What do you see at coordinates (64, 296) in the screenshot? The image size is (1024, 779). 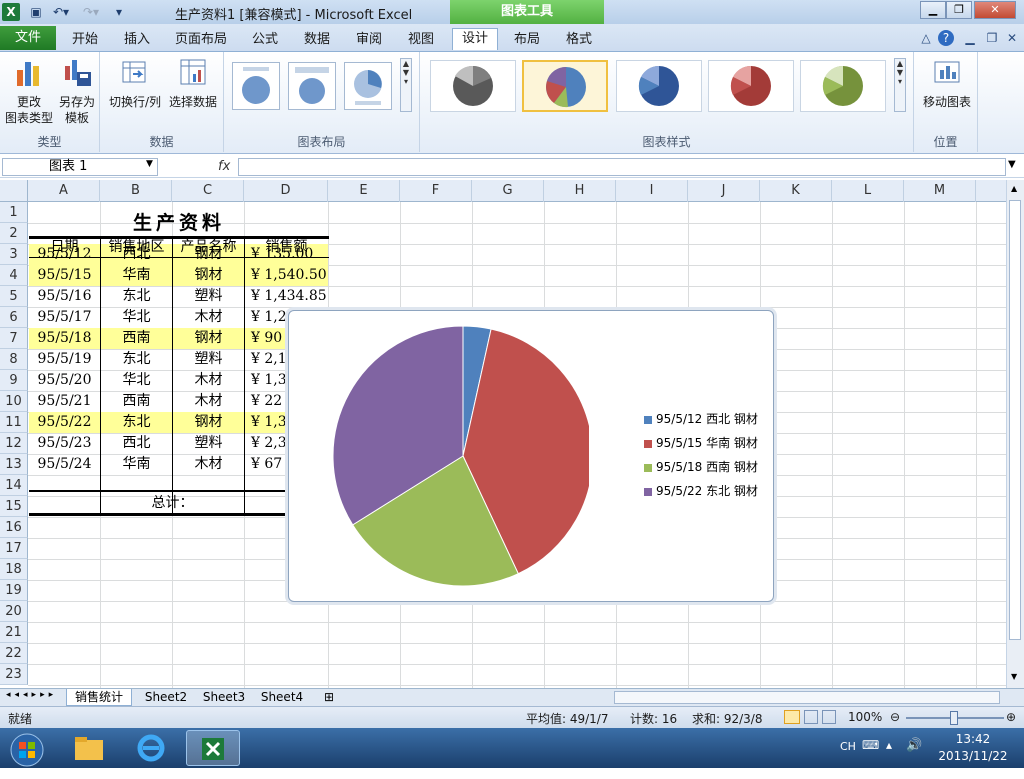 I see `cell-date: 95/5/16` at bounding box center [64, 296].